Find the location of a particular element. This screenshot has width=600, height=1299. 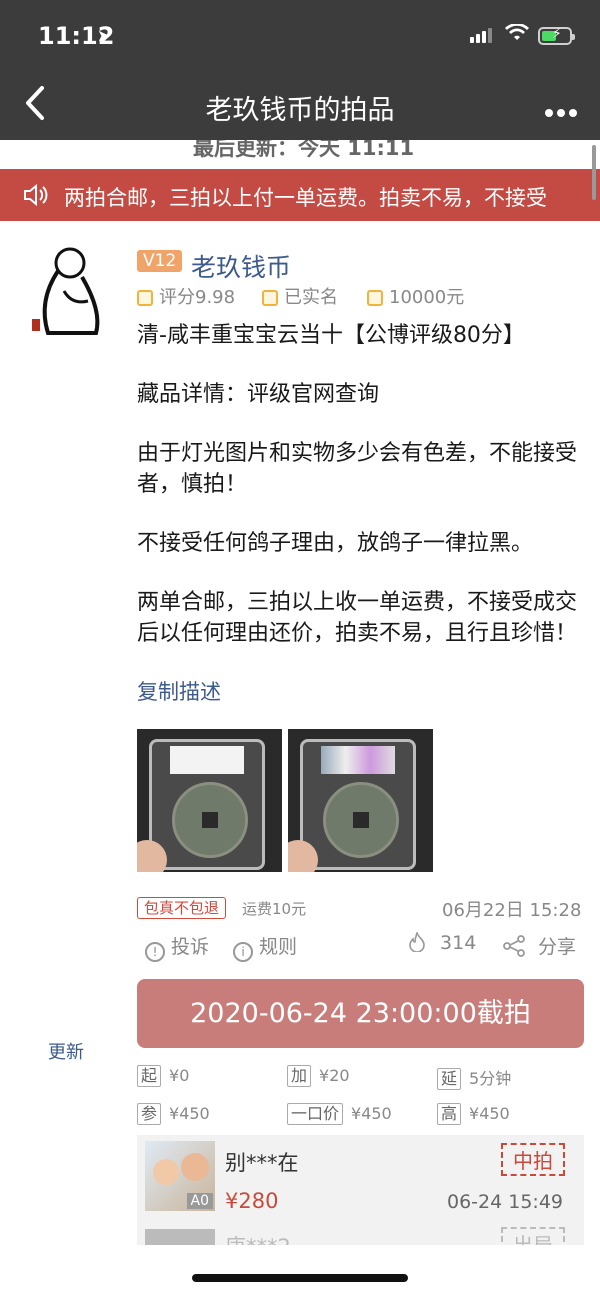

deposit-stat: 10000元 is located at coordinates (415, 296).